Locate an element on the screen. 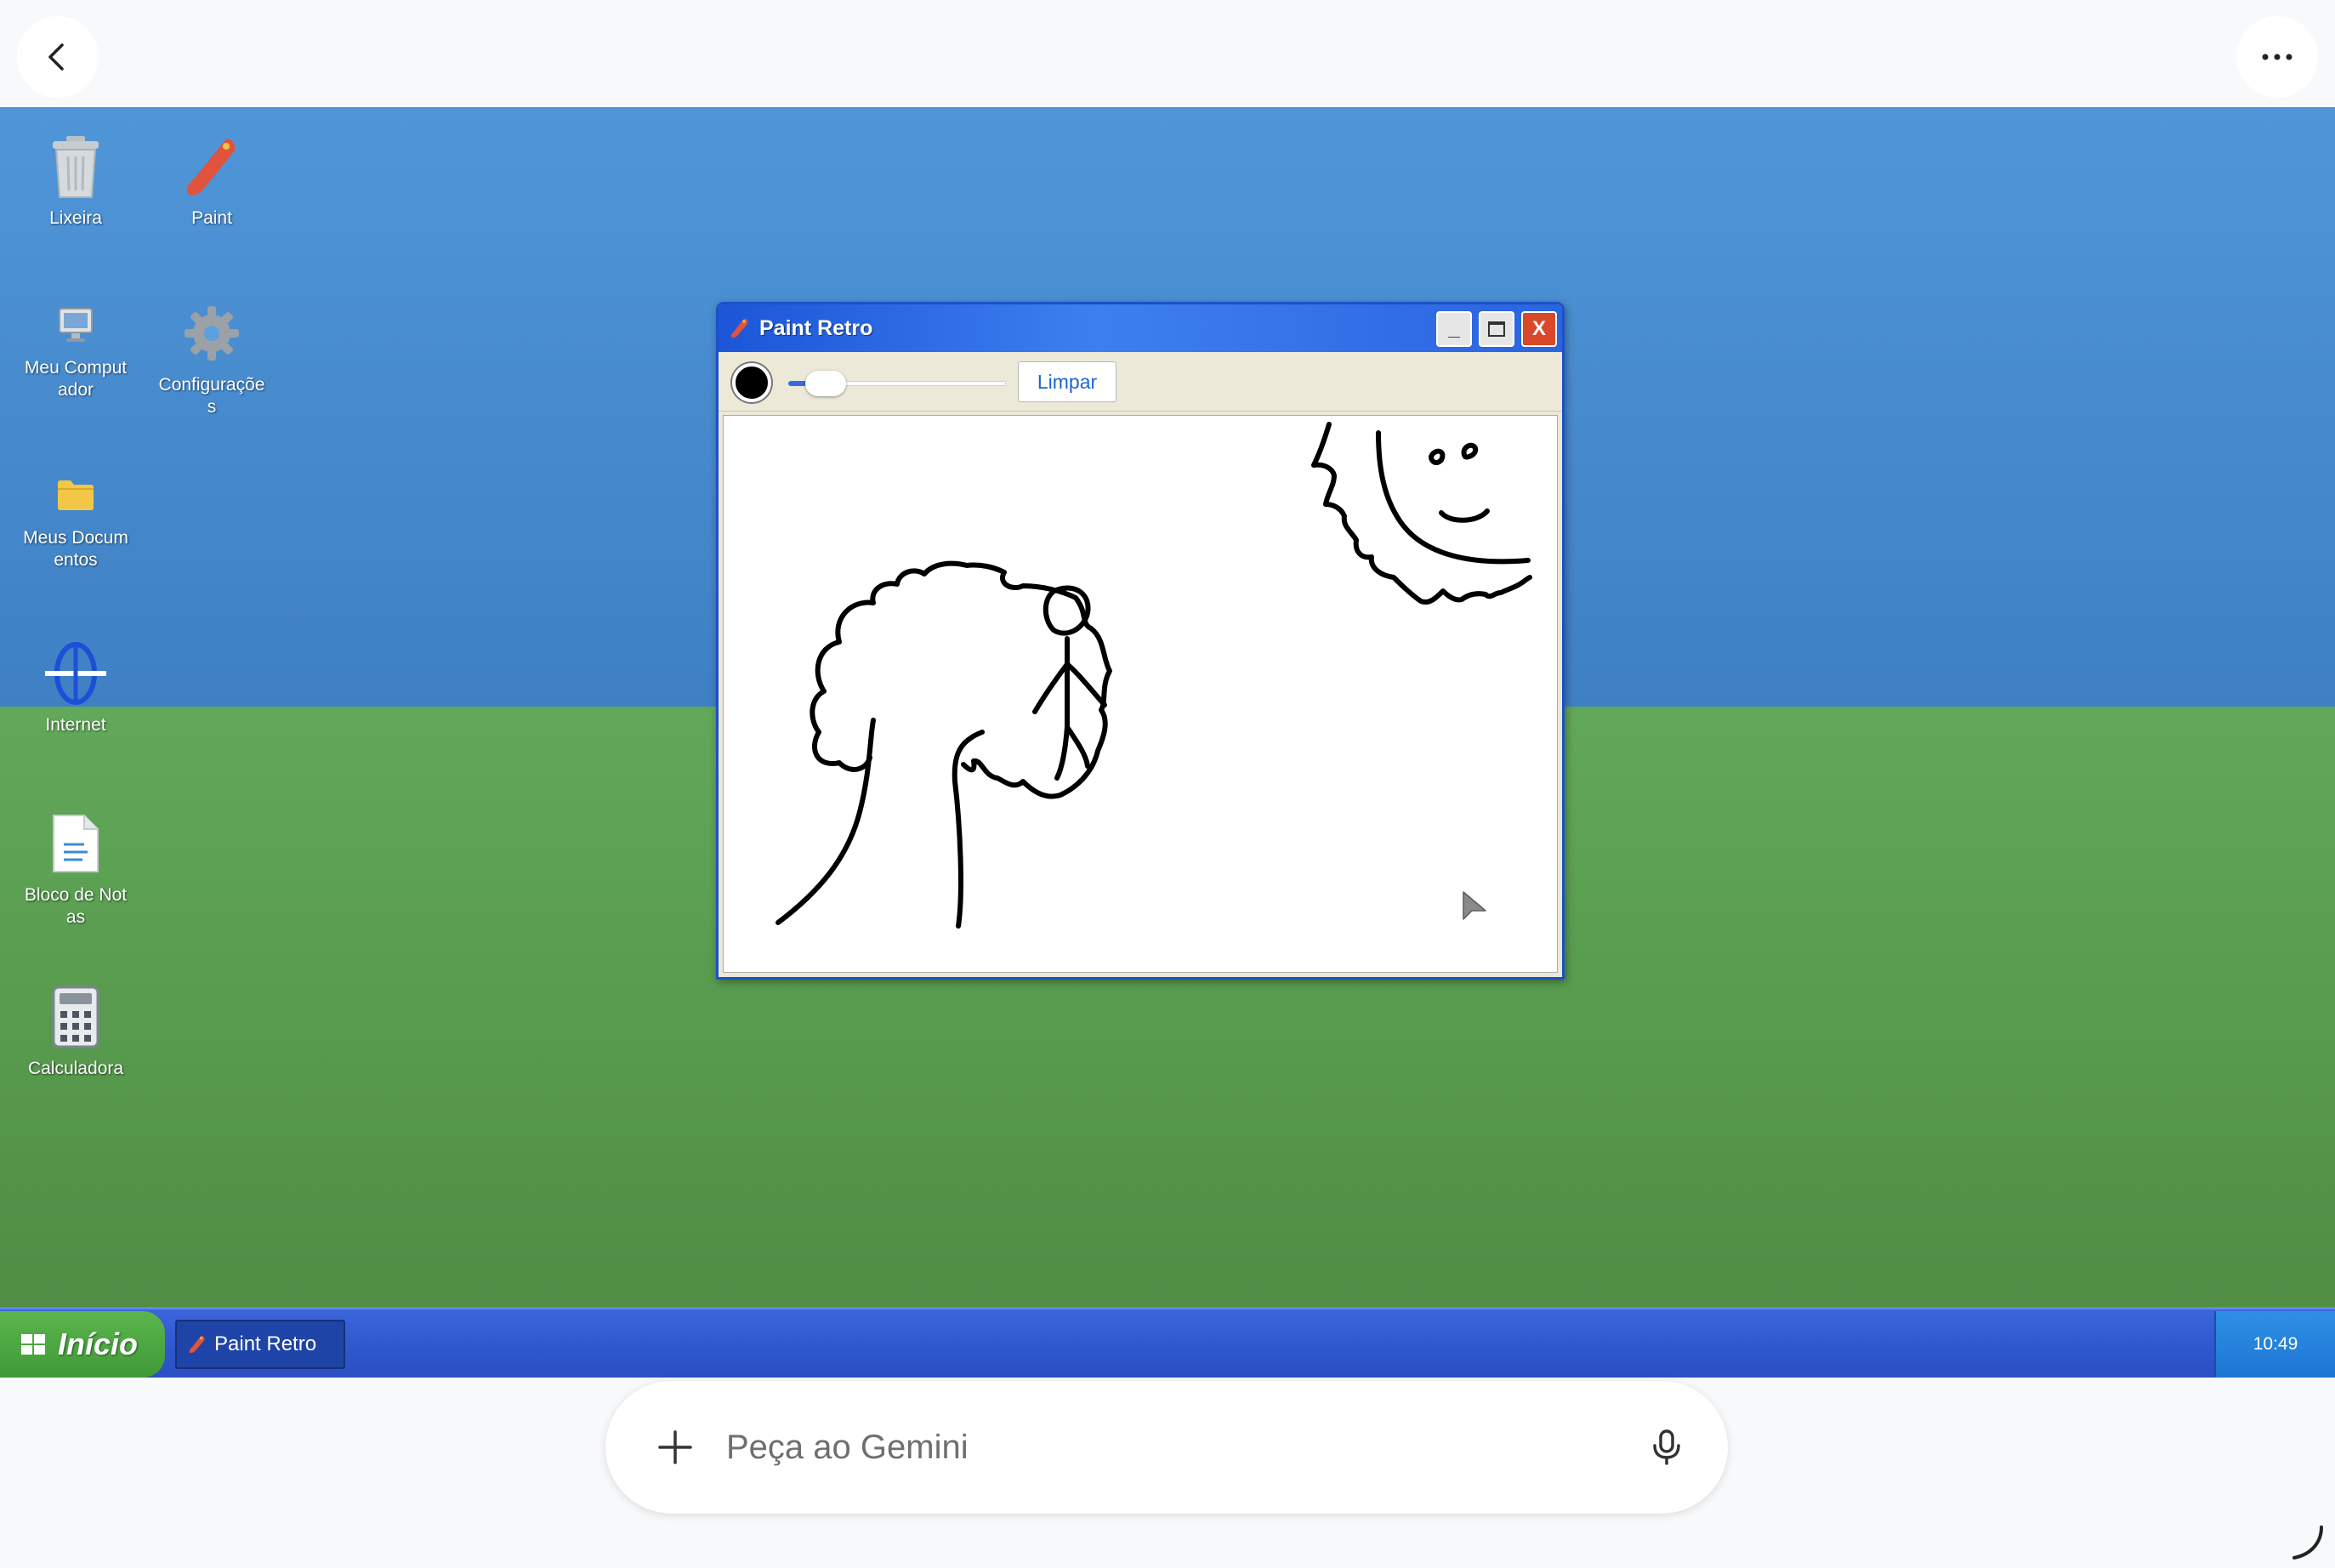 The height and width of the screenshot is (1568, 2335). desktop-icon-meu-computador: Meu Computador is located at coordinates (75, 350).